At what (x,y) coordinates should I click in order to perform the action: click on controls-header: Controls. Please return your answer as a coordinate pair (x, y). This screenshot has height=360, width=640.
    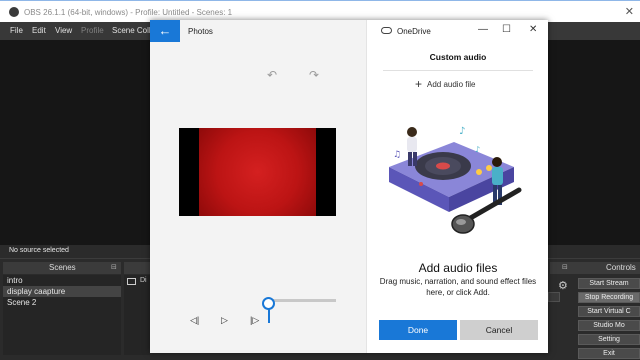
    Looking at the image, I should click on (621, 267).